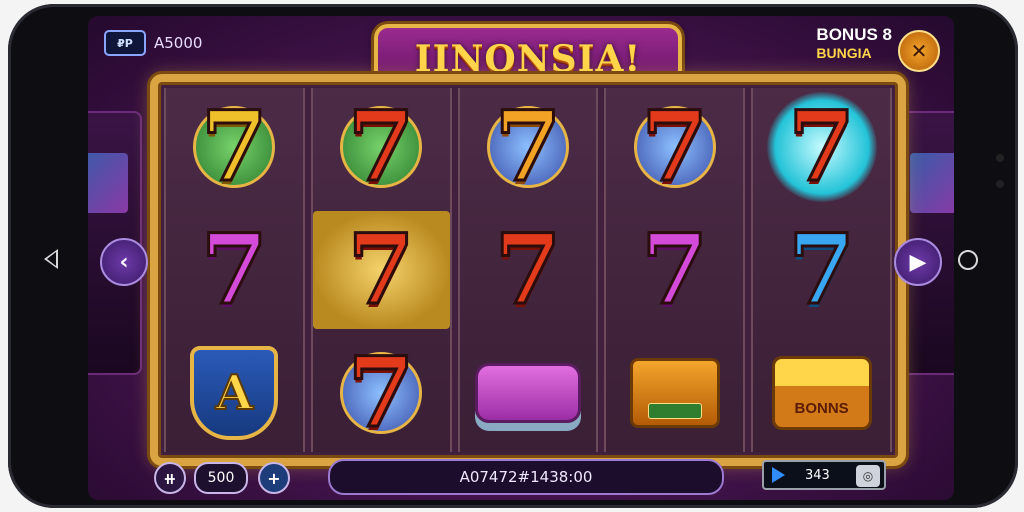  I want to click on pillow-symbol, so click(527, 392).